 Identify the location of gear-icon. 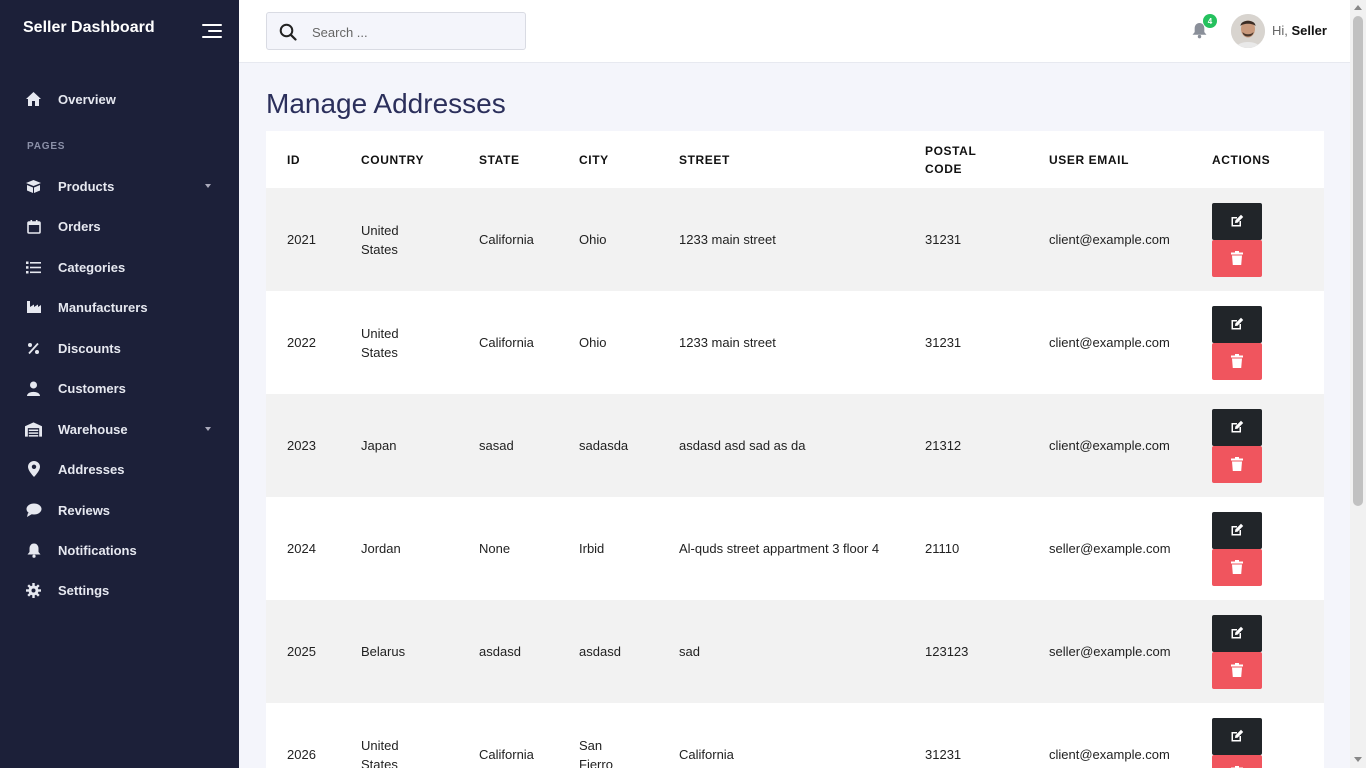
(33, 590).